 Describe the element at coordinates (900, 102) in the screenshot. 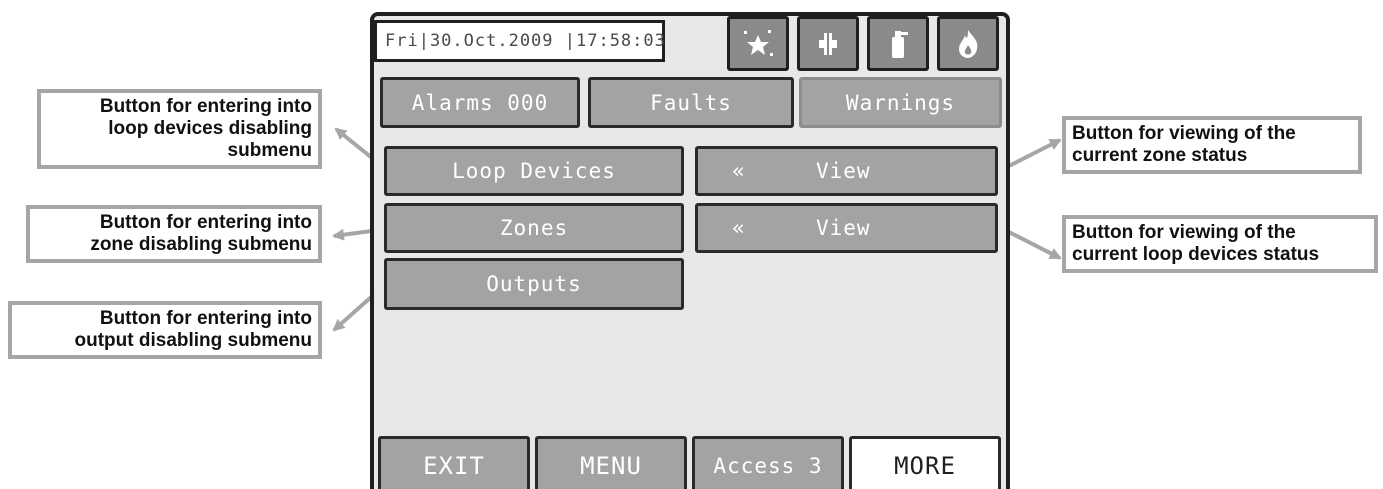

I see `warnings-tab: Warnings` at that location.